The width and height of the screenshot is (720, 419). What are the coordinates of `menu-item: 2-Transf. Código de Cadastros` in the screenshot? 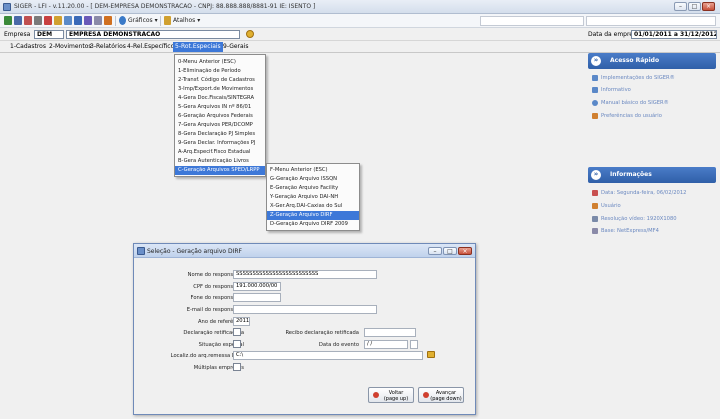 It's located at (220, 80).